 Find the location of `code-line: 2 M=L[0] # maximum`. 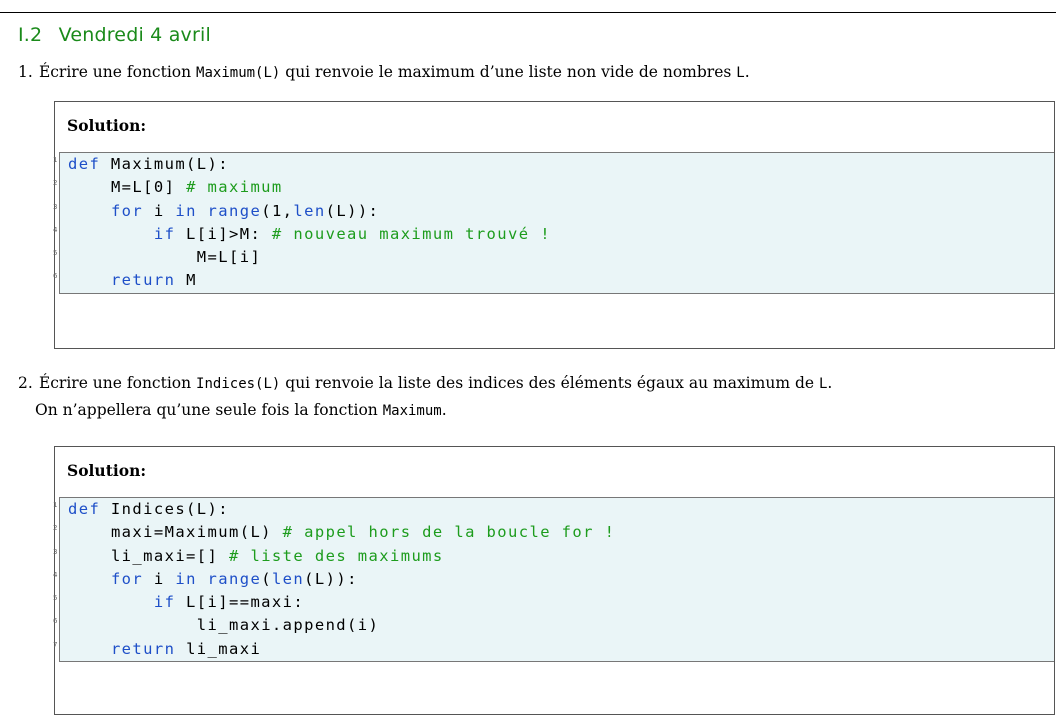

code-line: 2 M=L[0] # maximum is located at coordinates (553, 187).